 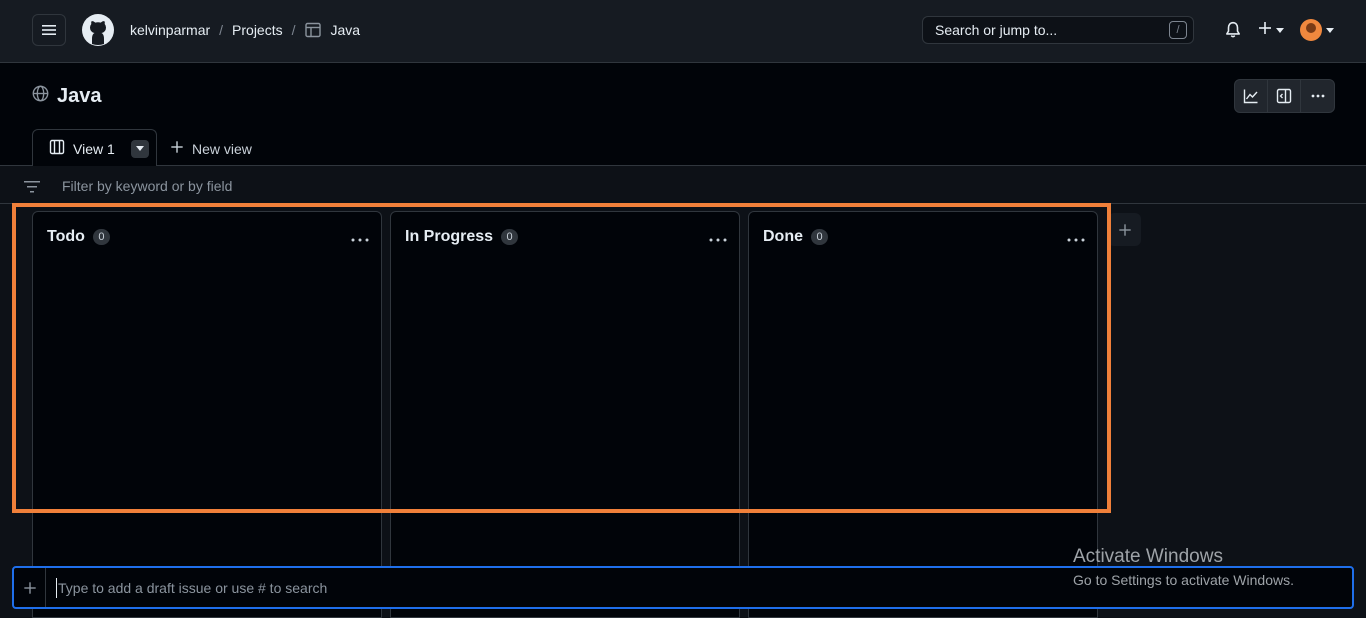 I want to click on column-header: Todo 0, so click(x=78, y=237).